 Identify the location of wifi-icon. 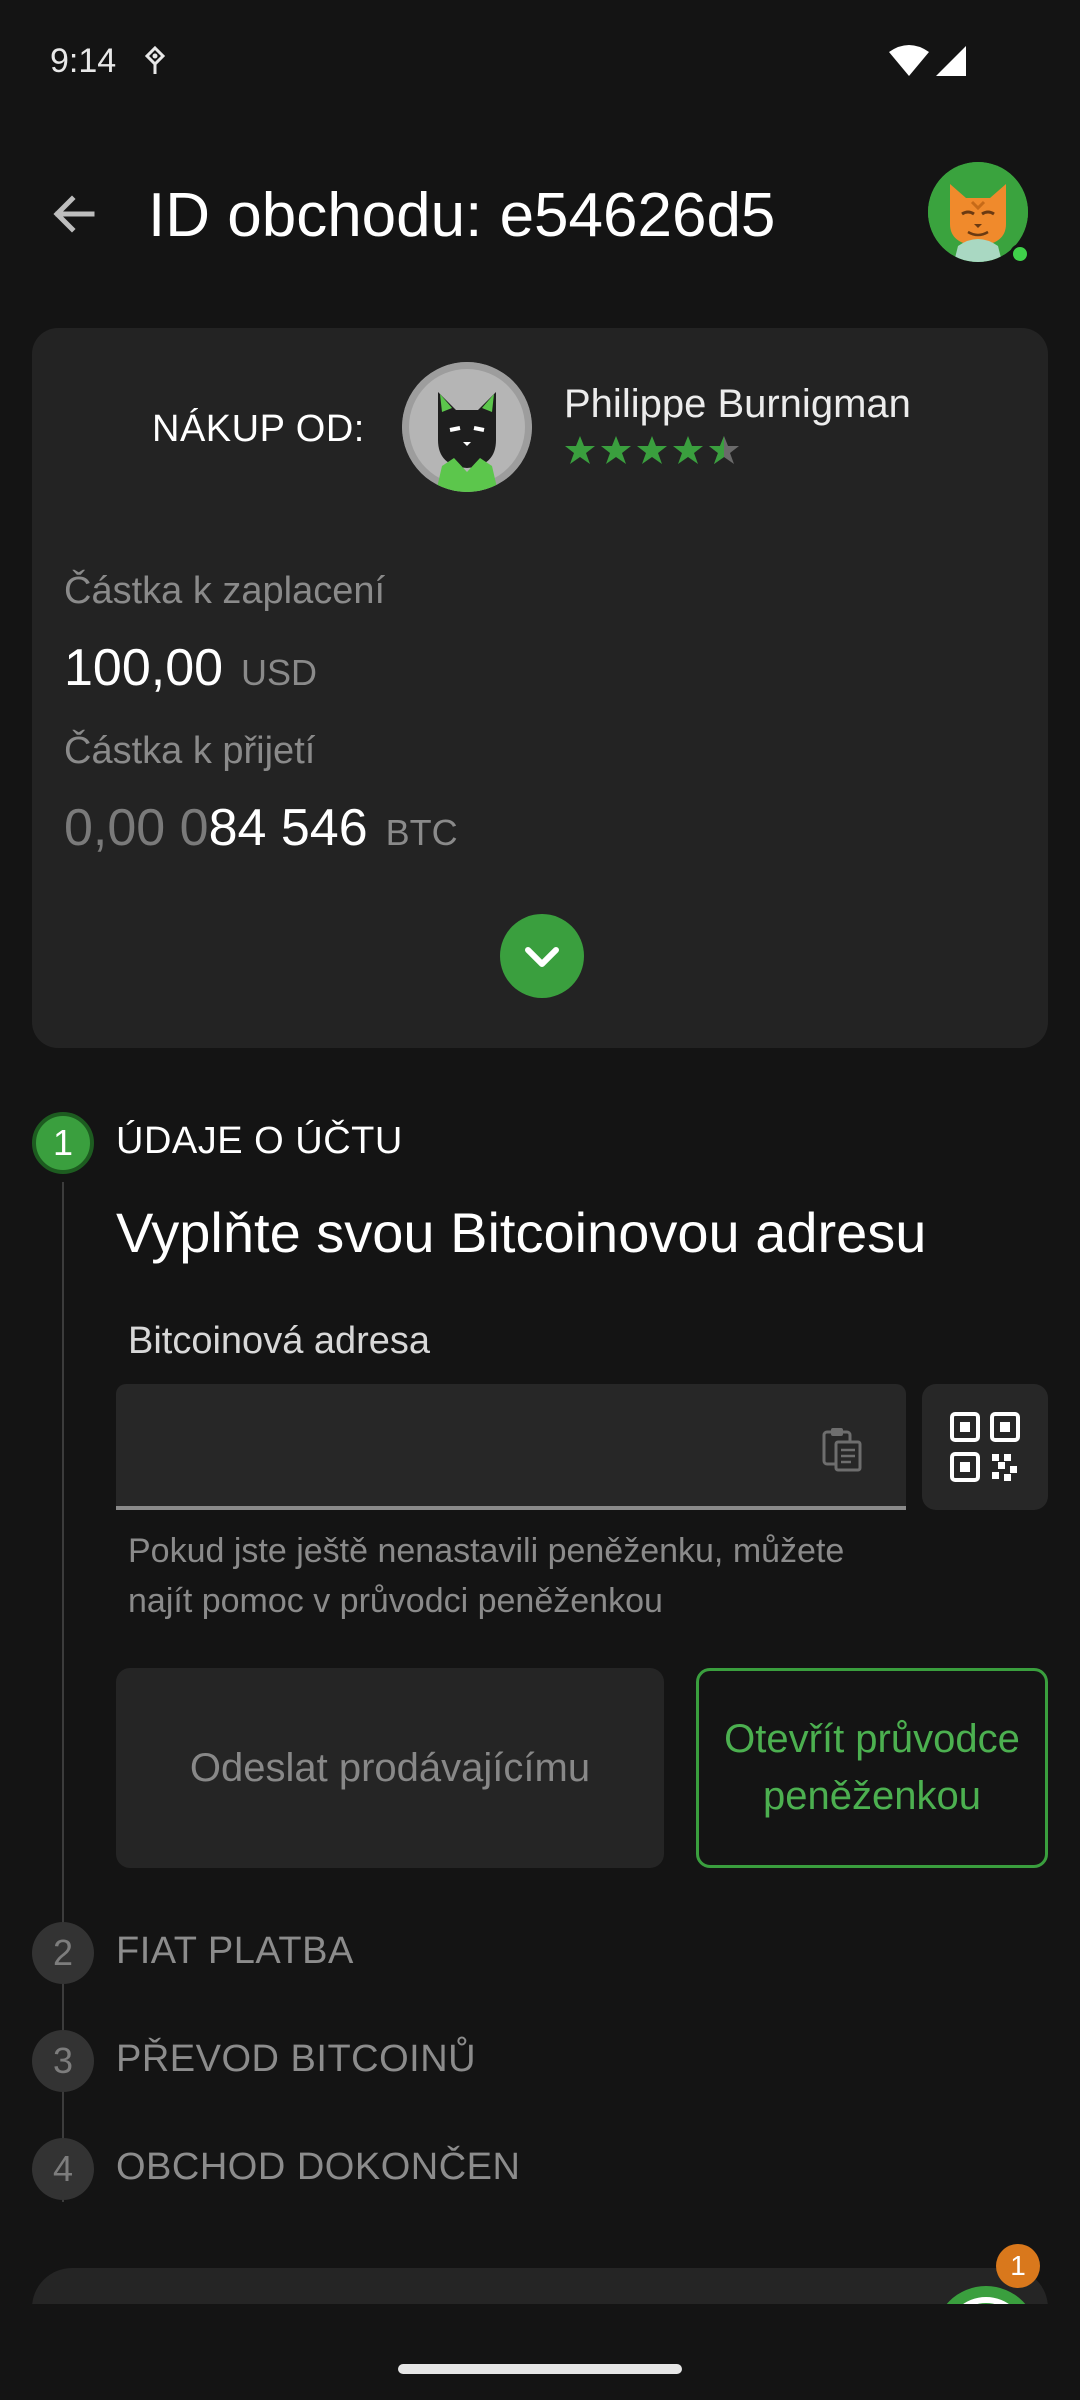
(909, 60).